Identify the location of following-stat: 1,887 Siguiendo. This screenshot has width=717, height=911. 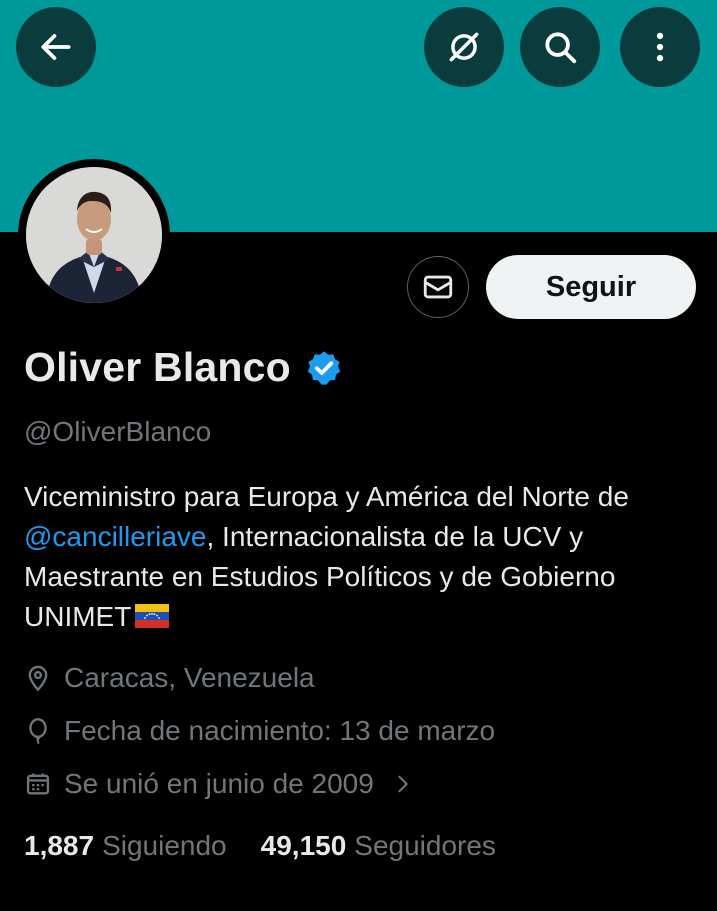
(125, 846).